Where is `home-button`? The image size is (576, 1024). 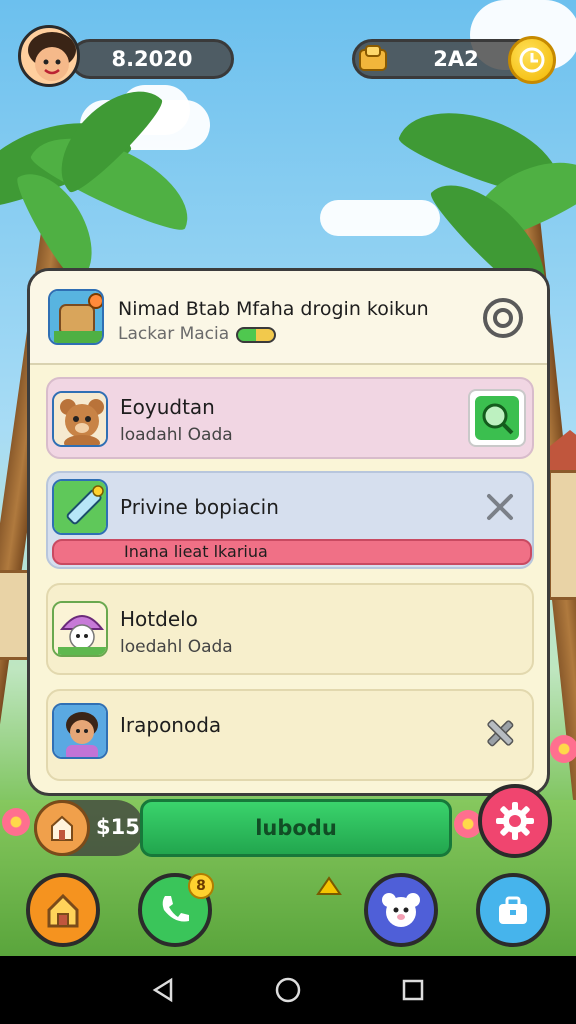 home-button is located at coordinates (63, 910).